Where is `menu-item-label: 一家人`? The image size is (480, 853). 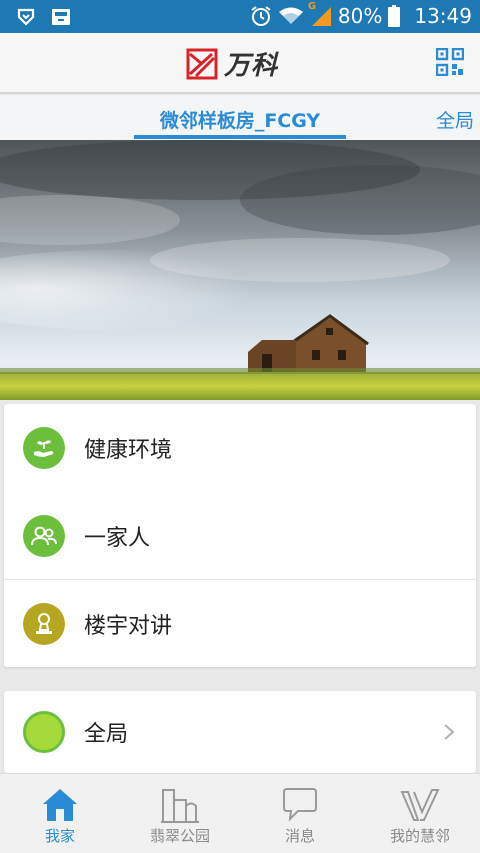 menu-item-label: 一家人 is located at coordinates (117, 538).